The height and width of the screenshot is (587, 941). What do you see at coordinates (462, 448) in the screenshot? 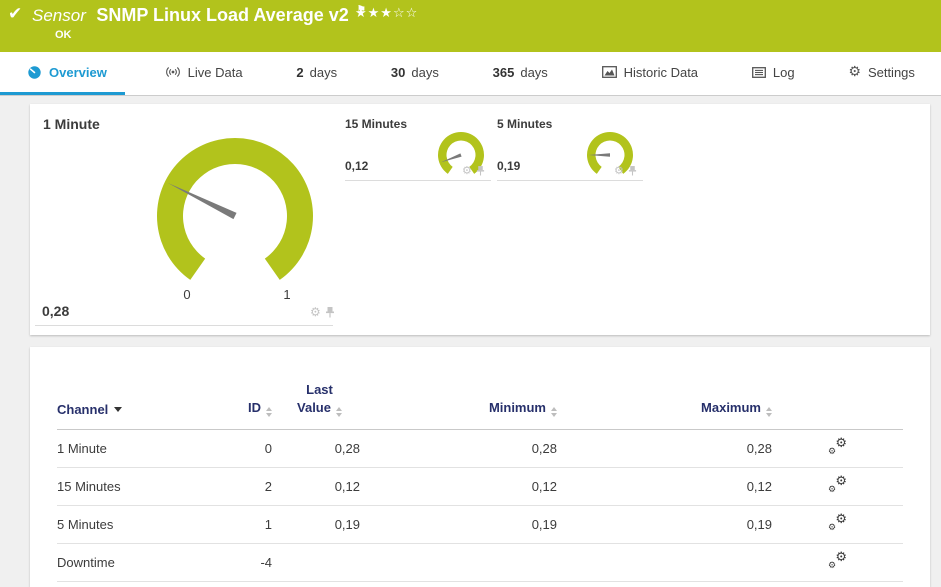
I see `channel-minimum: 0,28` at bounding box center [462, 448].